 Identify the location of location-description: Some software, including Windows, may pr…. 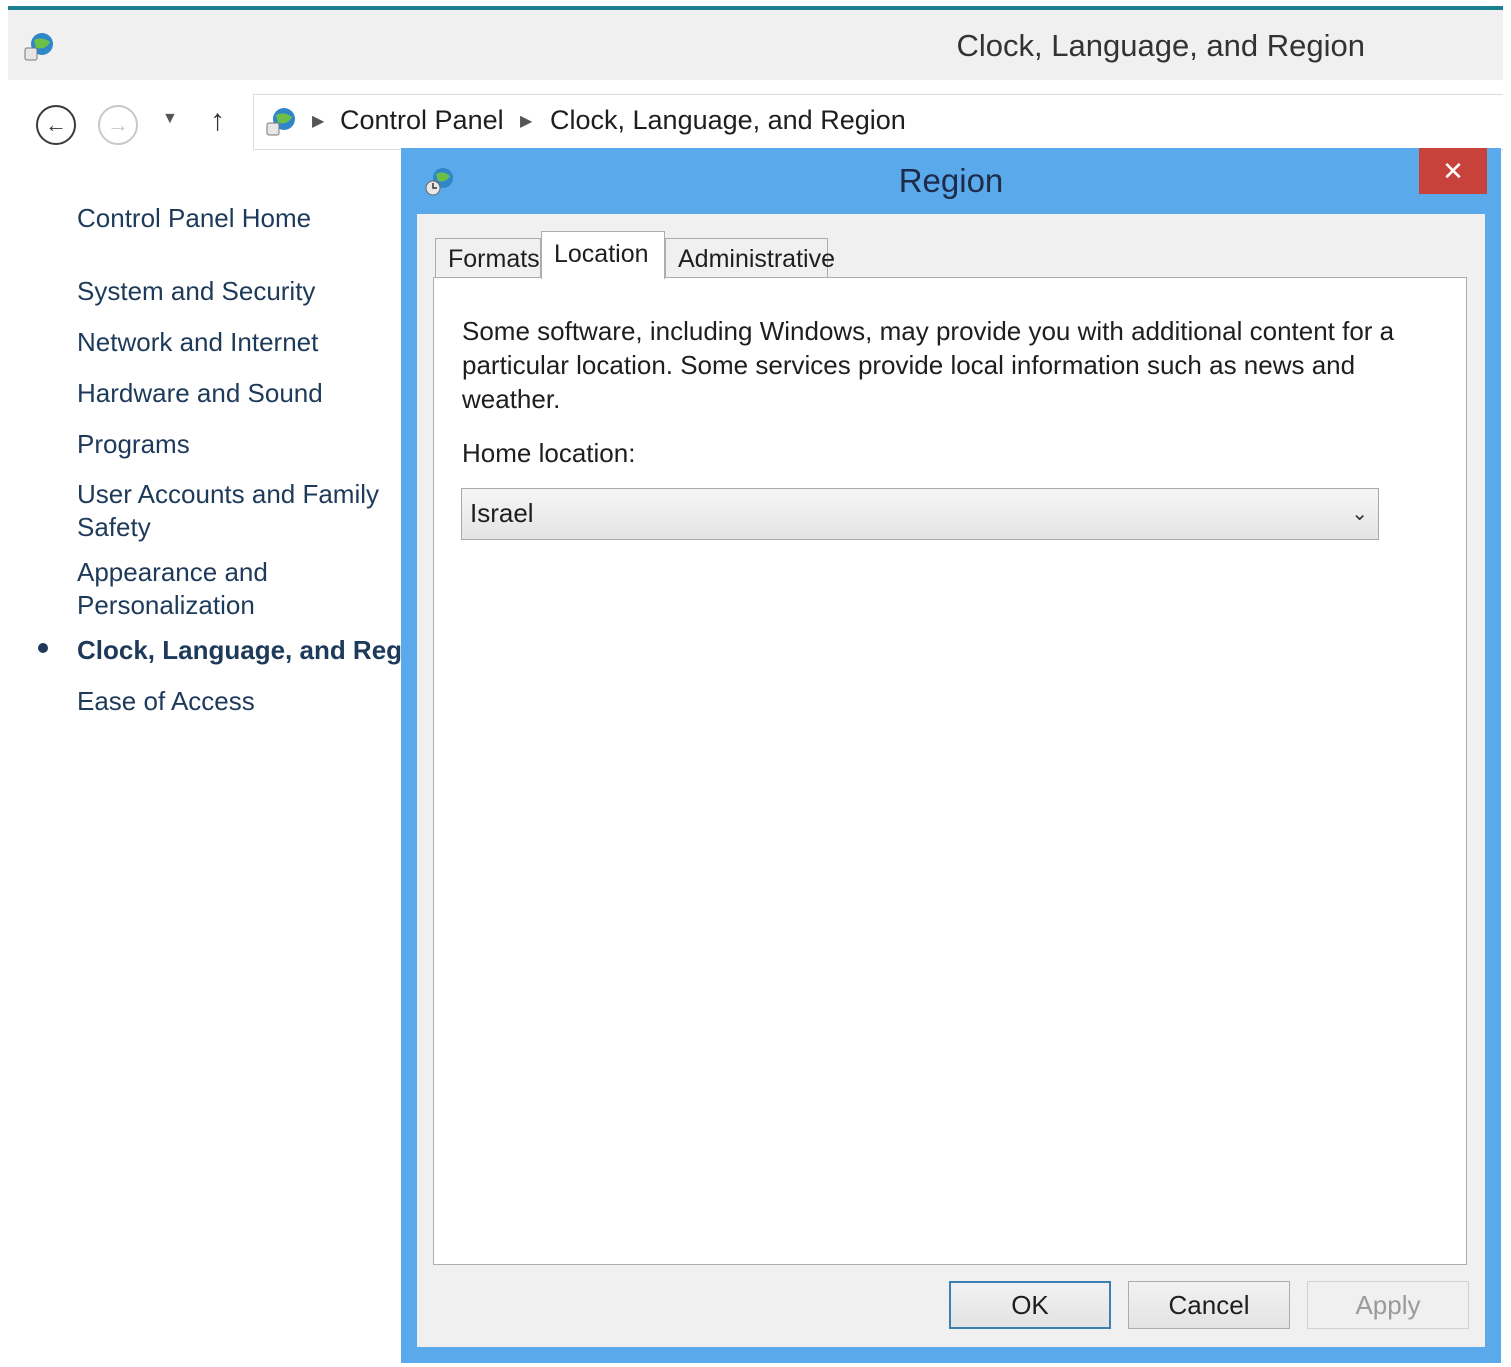
(928, 365).